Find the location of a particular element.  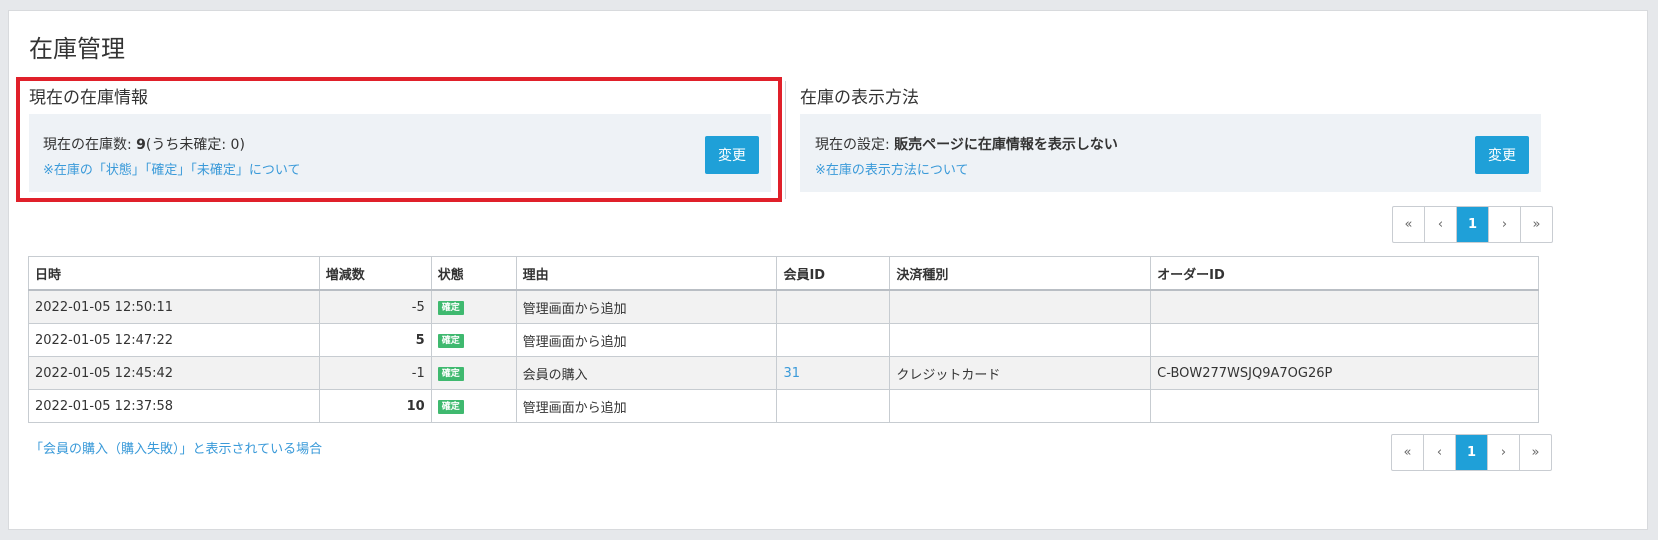

cell-datetime: 2022-01-05 12:47:22 is located at coordinates (174, 340).